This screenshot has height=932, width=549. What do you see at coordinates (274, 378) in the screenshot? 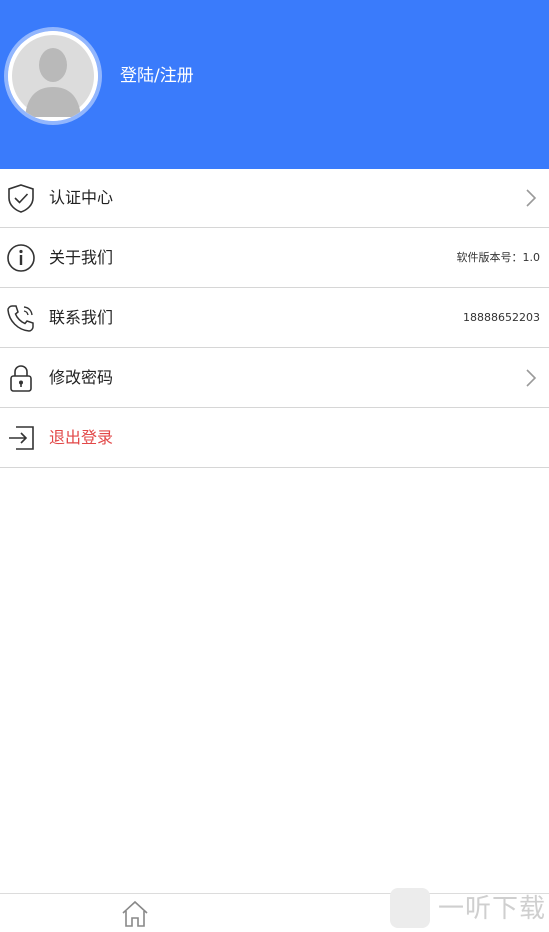
I see `menu-item-change-password: 修改密码` at bounding box center [274, 378].